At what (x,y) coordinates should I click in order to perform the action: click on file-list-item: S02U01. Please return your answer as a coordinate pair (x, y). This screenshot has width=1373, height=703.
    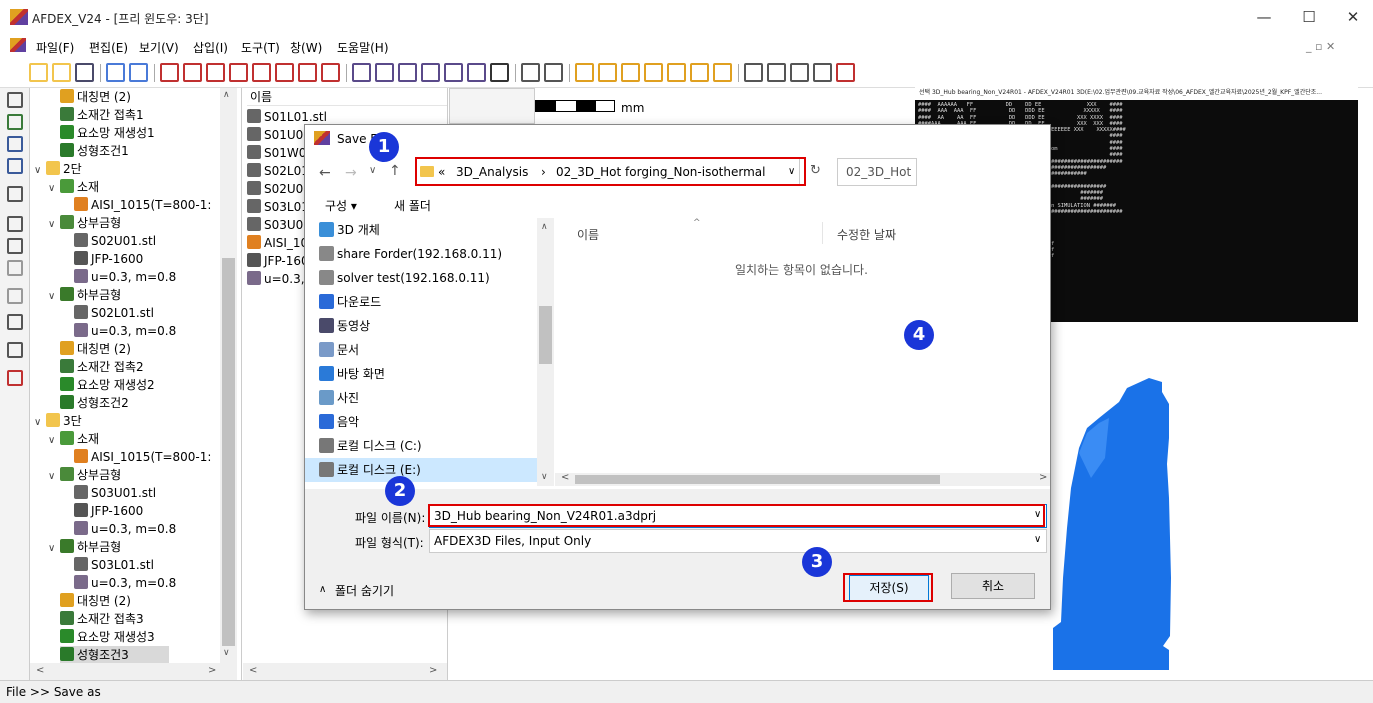
    Looking at the image, I should click on (279, 189).